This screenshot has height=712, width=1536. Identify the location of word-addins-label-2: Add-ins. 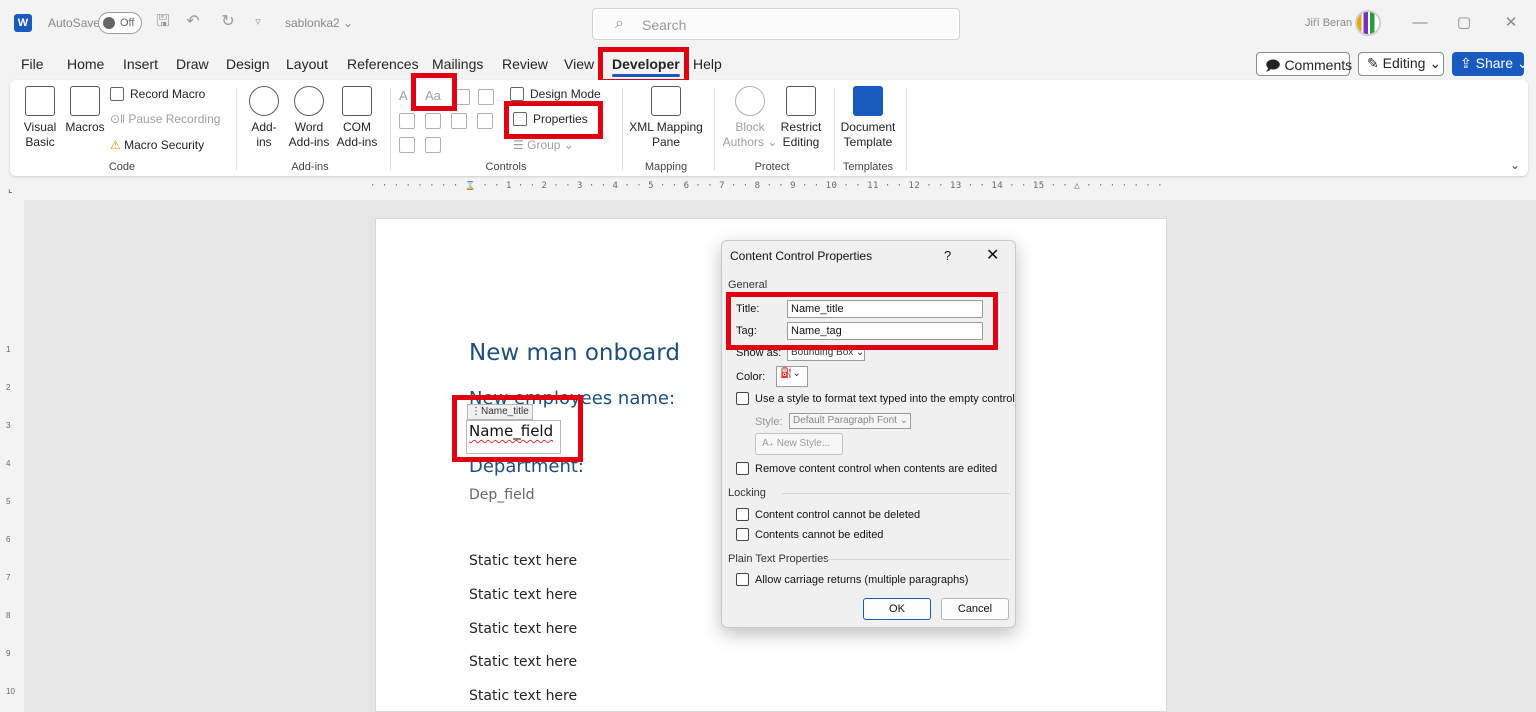
(309, 142).